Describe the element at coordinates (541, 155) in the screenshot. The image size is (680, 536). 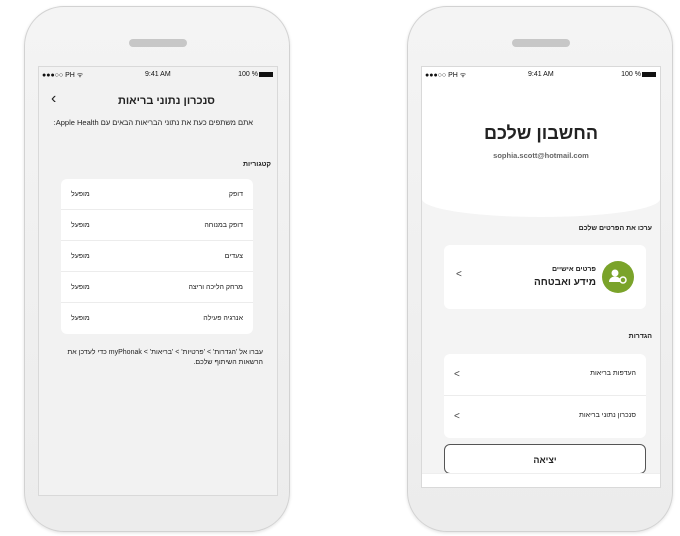
I see `account-email: sophia.scott@hotmail.com` at that location.